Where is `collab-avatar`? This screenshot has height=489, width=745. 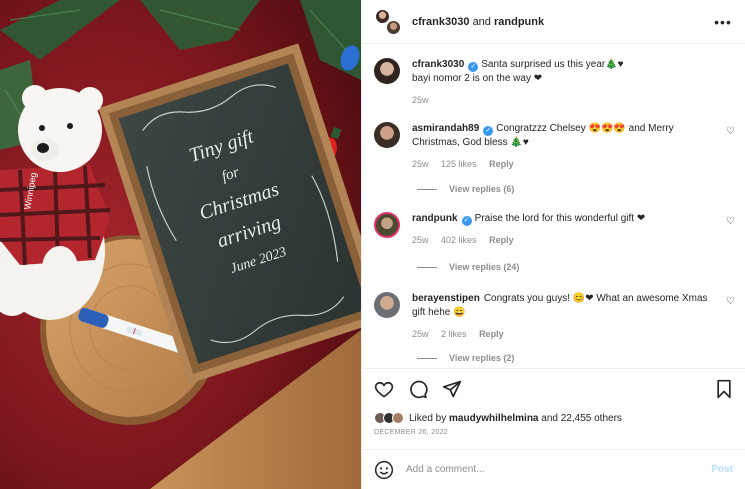
collab-avatar is located at coordinates (388, 21).